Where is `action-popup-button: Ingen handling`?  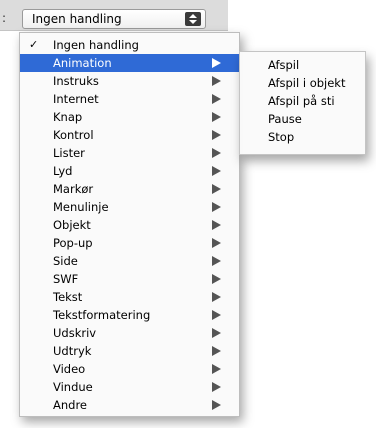 action-popup-button: Ingen handling is located at coordinates (114, 19).